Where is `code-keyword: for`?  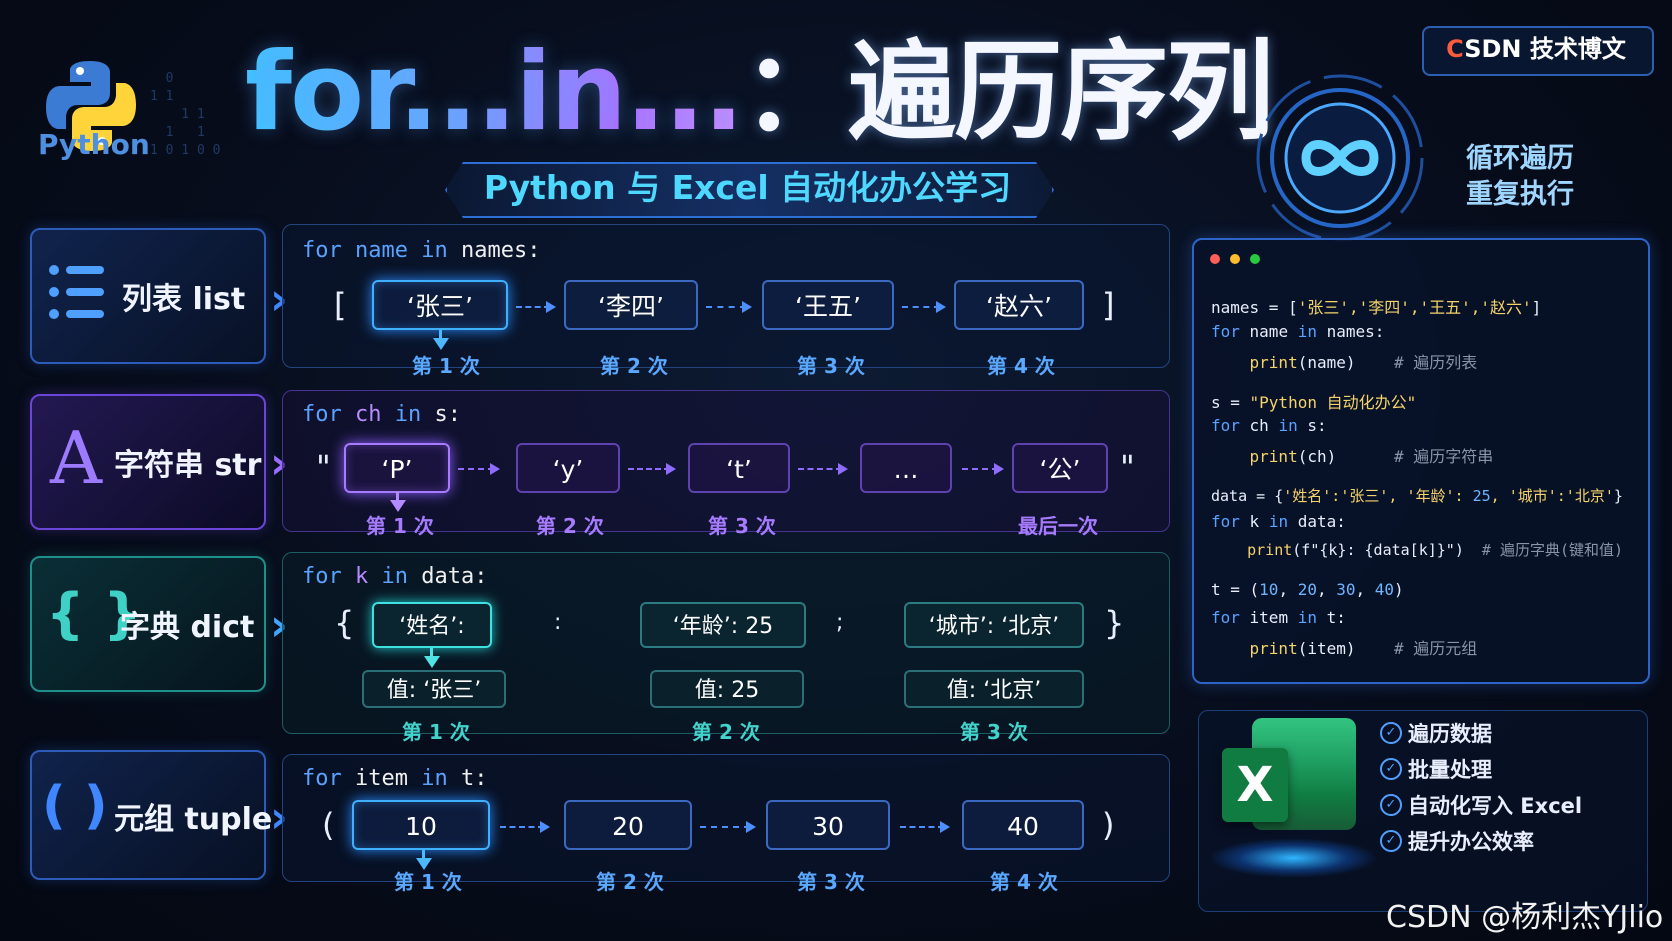
code-keyword: for is located at coordinates (1225, 331).